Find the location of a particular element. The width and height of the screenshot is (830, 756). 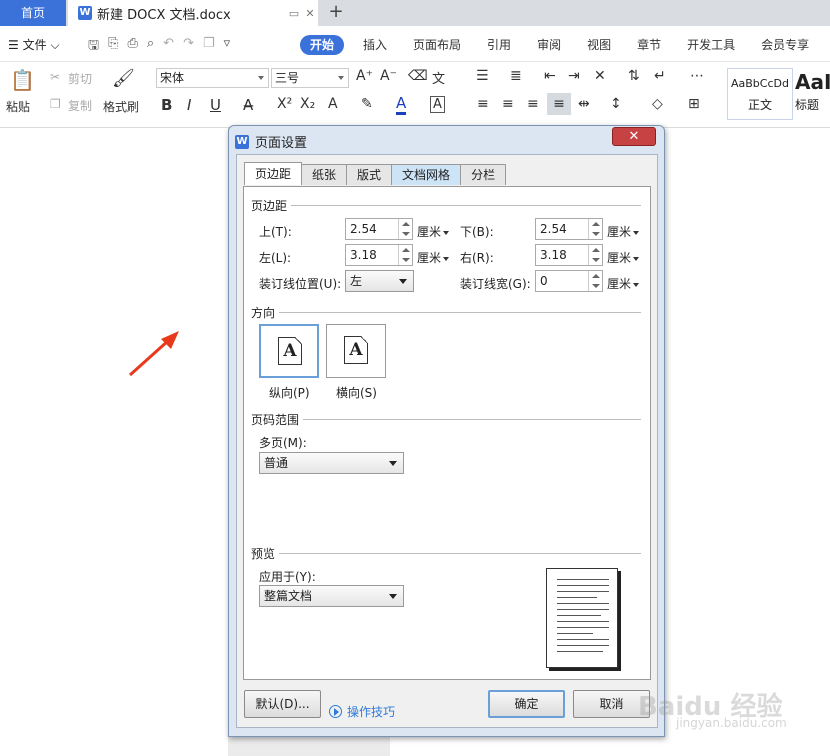

tips-link: 操作技巧 is located at coordinates (362, 711).